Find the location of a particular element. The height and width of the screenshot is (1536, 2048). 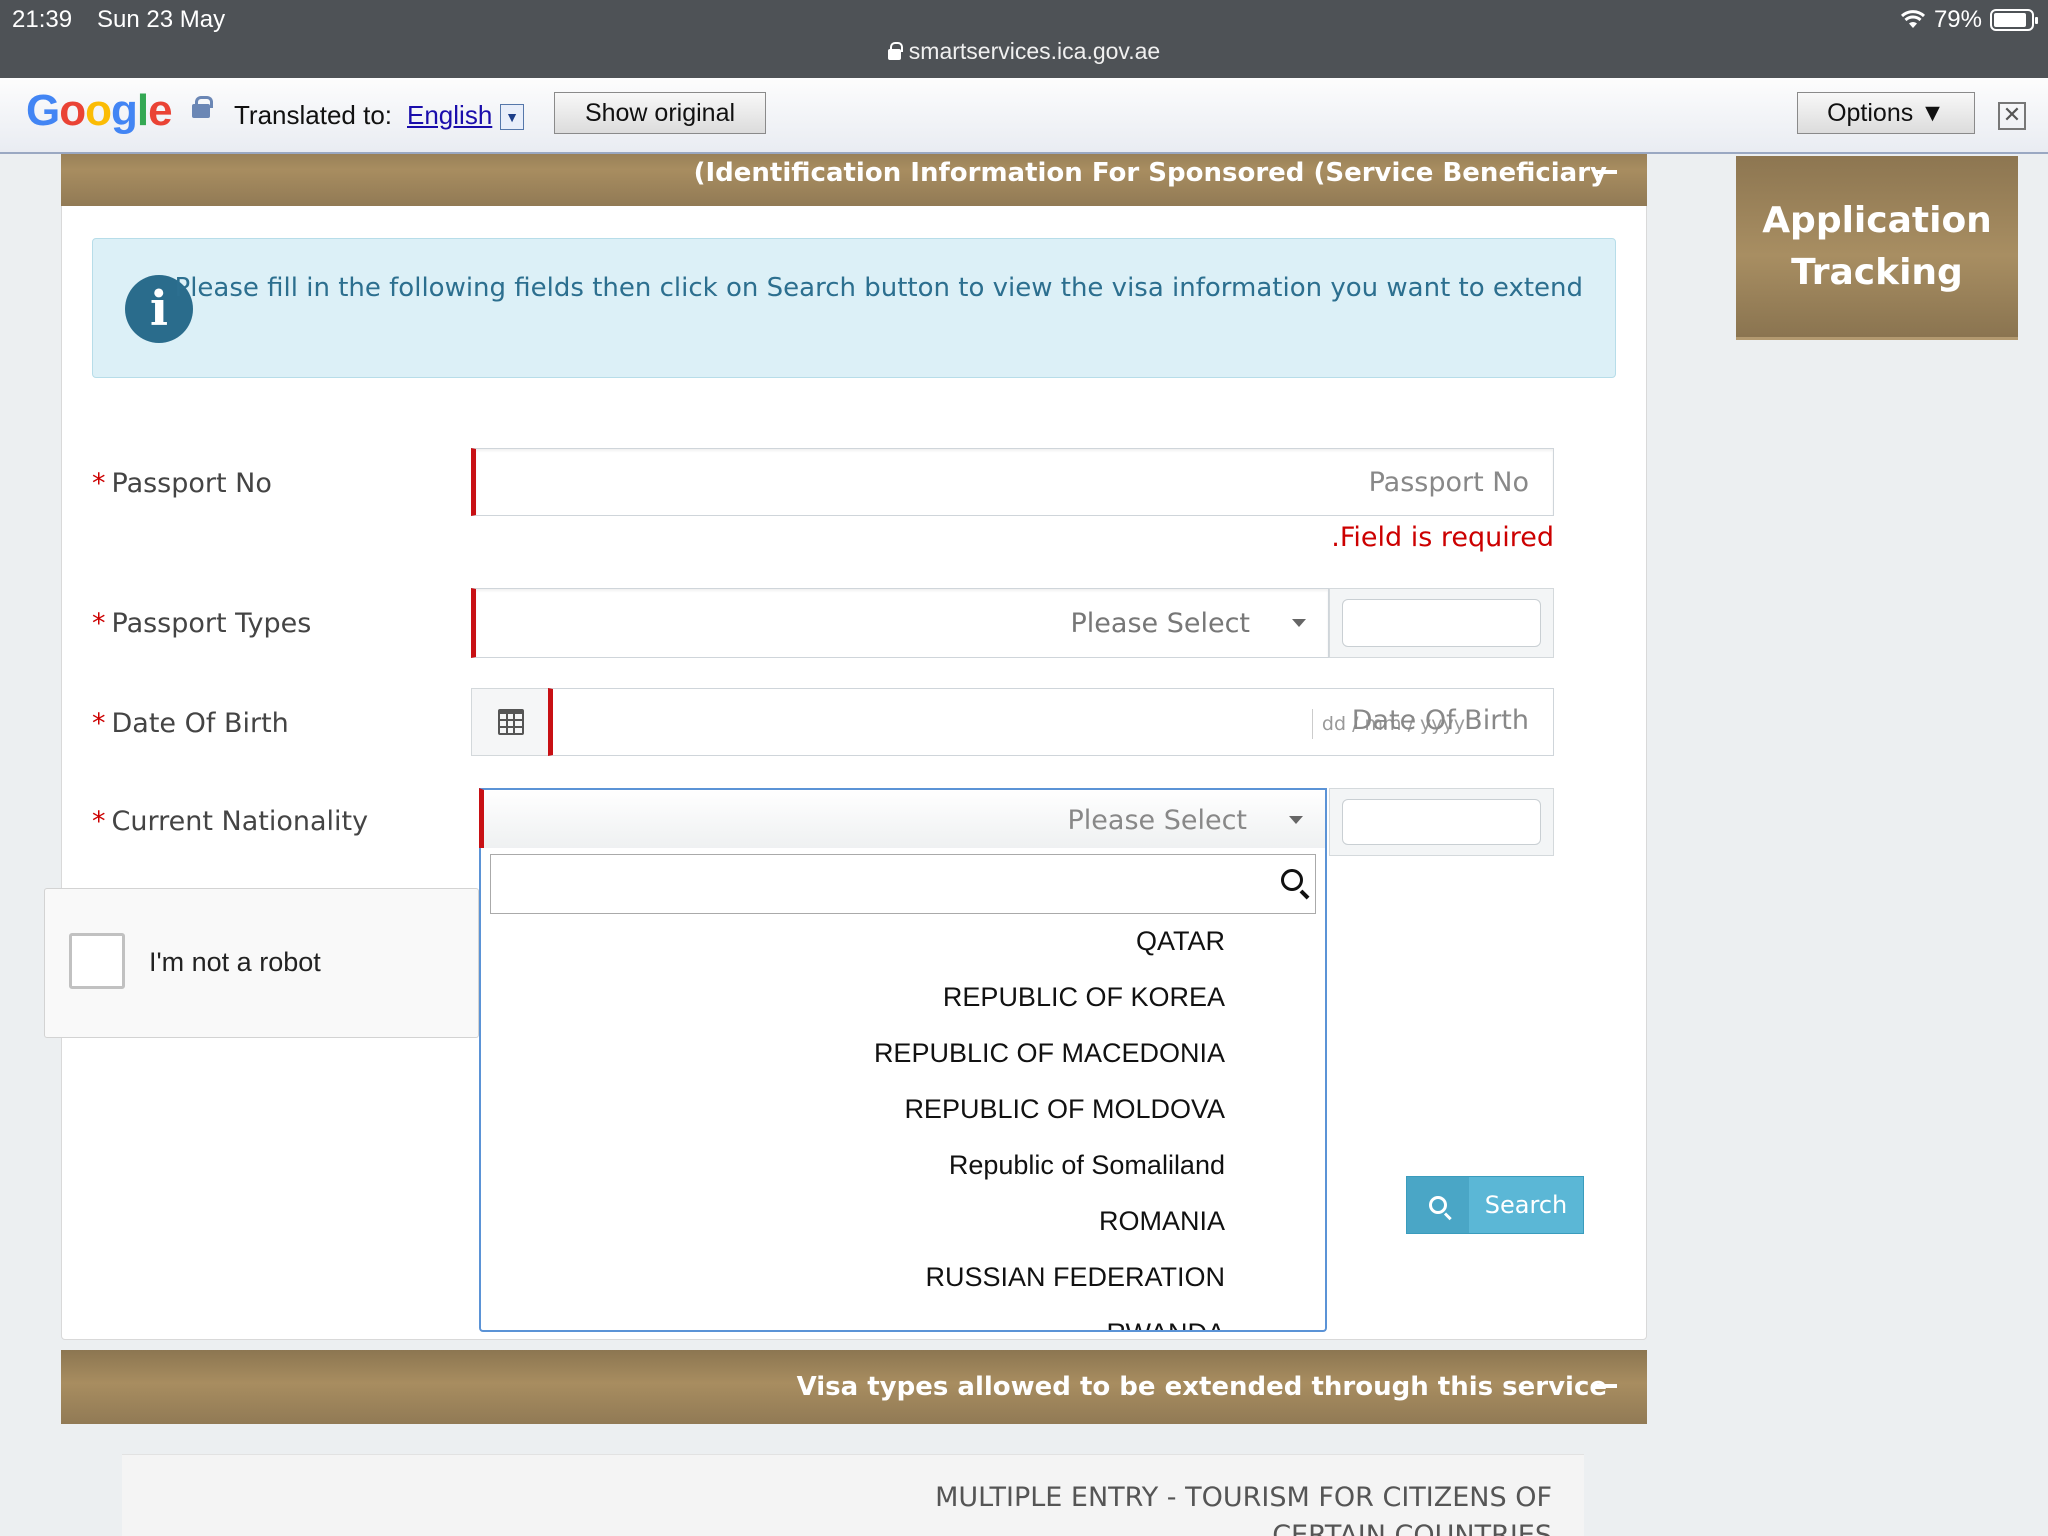

address-bar: smartservices.ica.gov.ae is located at coordinates (1024, 51).